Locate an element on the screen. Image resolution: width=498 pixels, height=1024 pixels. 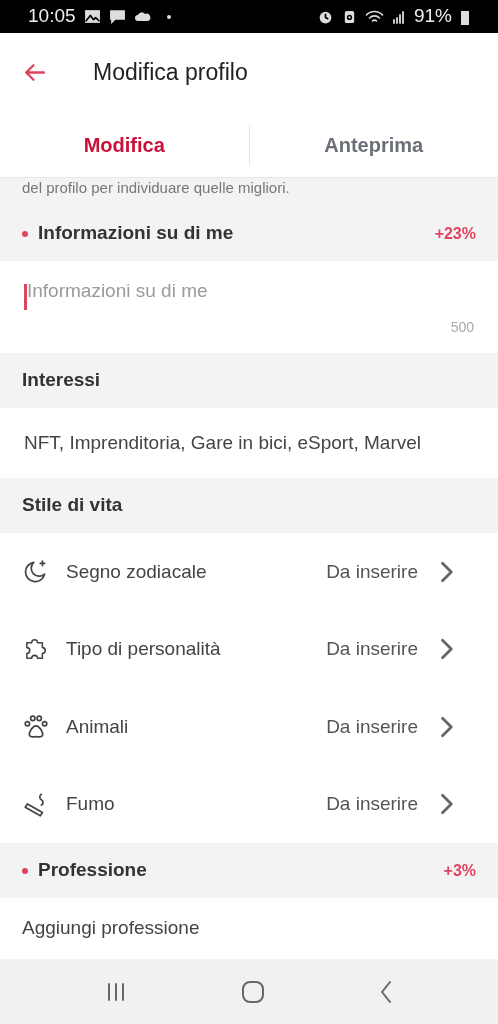
section-title: Interessi is located at coordinates (61, 380).